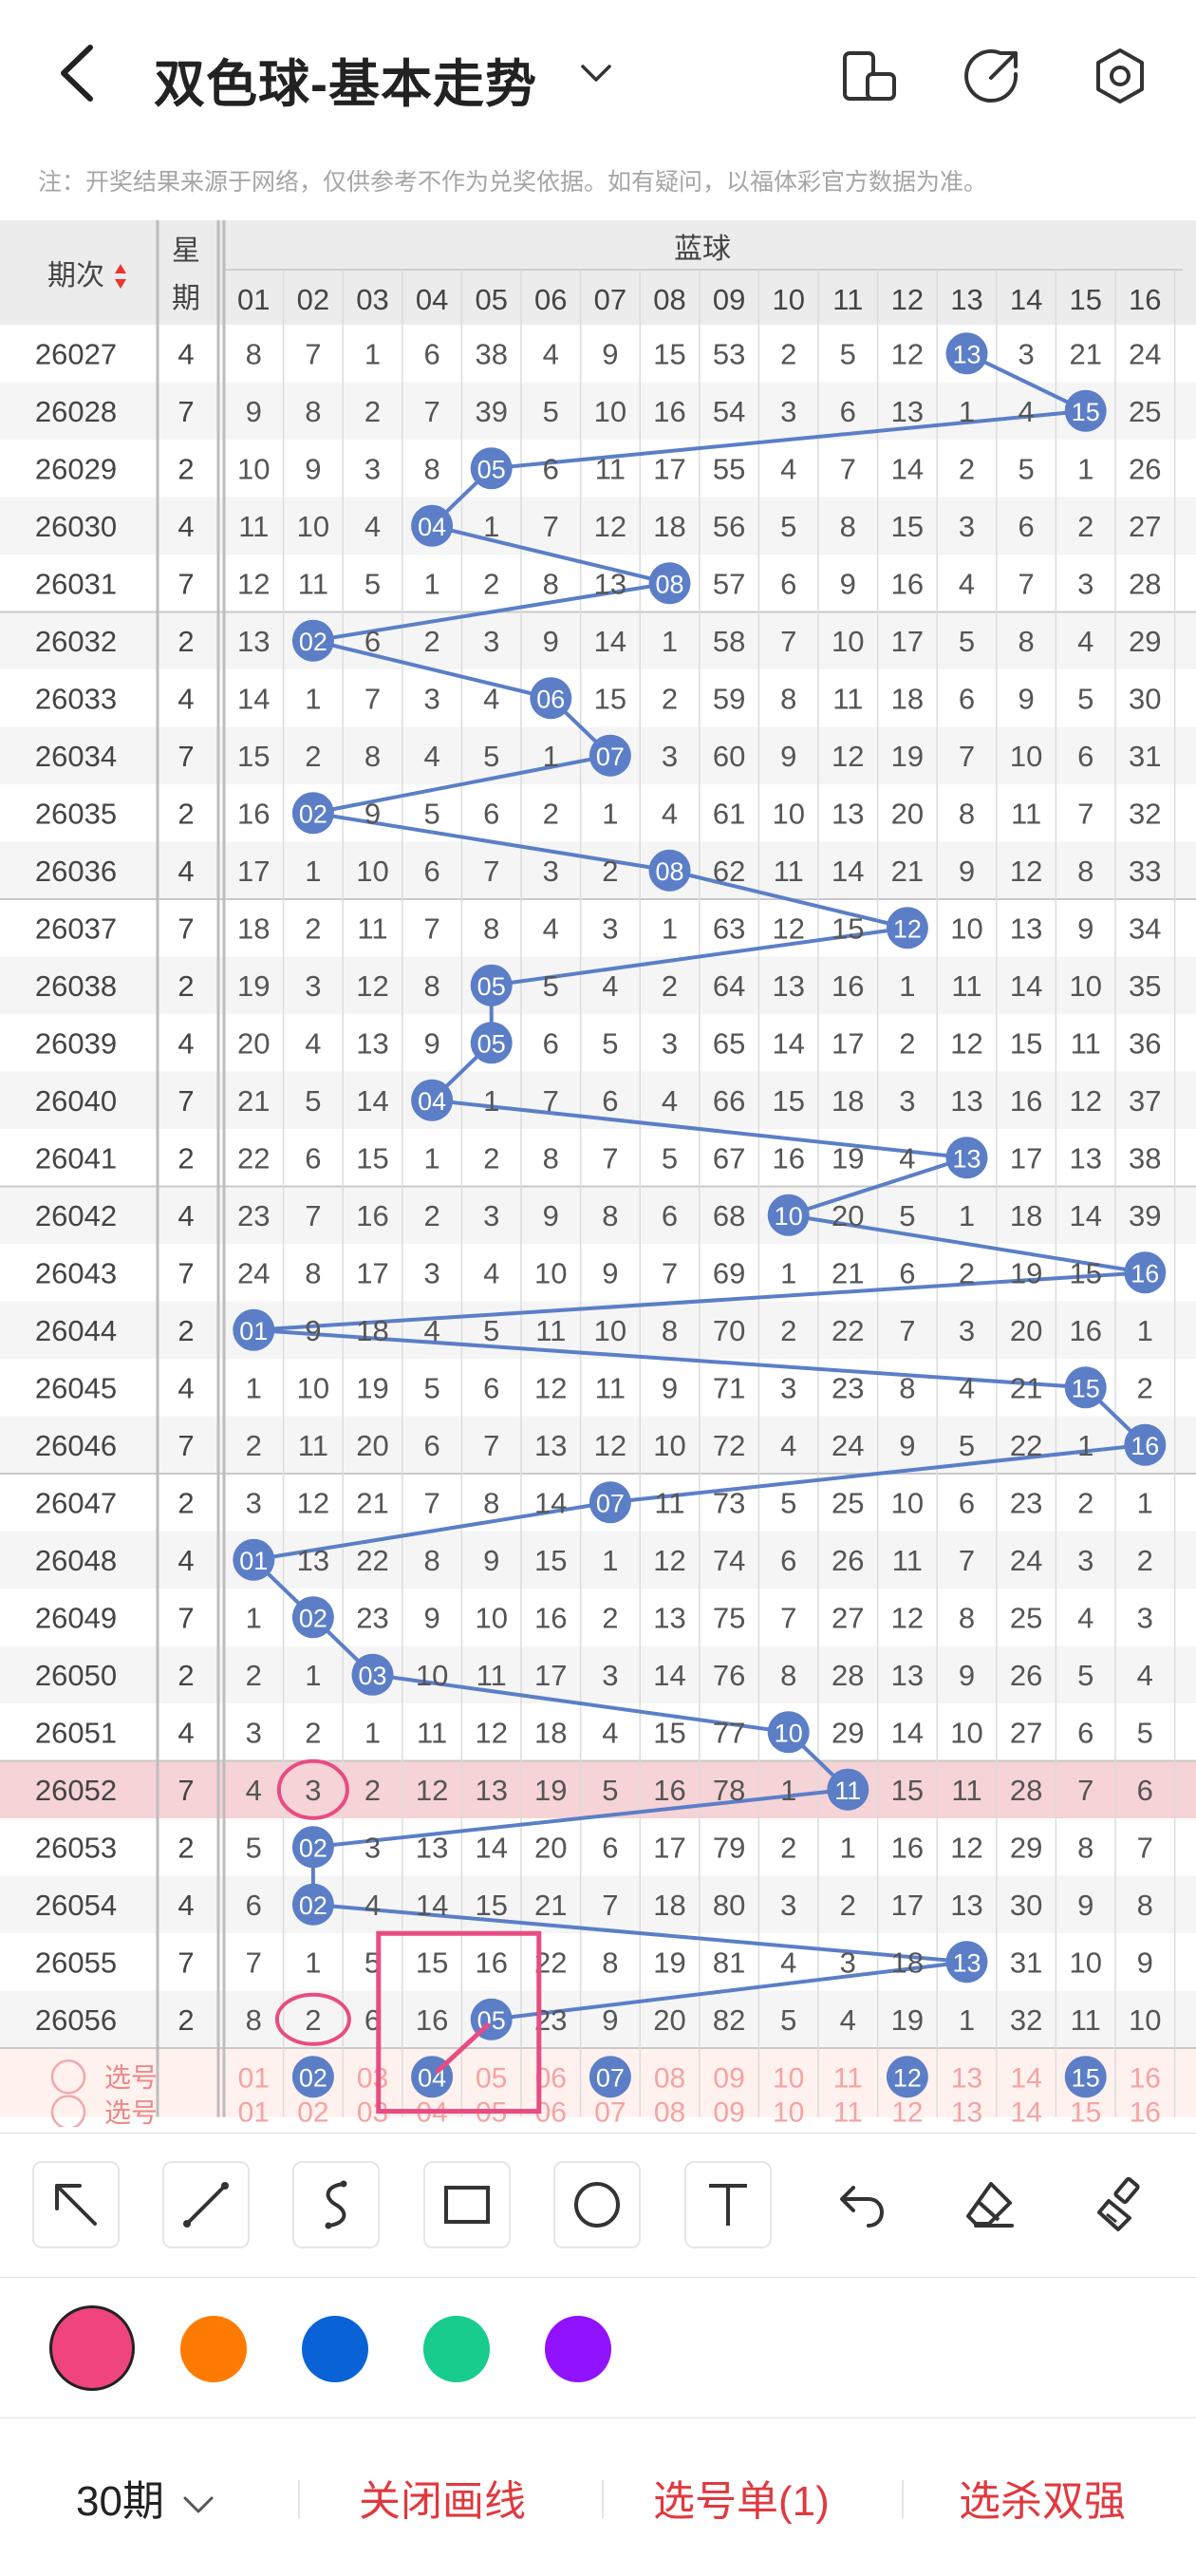 The width and height of the screenshot is (1196, 2576). Describe the element at coordinates (669, 1847) in the screenshot. I see `miss-count-cell: 17` at that location.